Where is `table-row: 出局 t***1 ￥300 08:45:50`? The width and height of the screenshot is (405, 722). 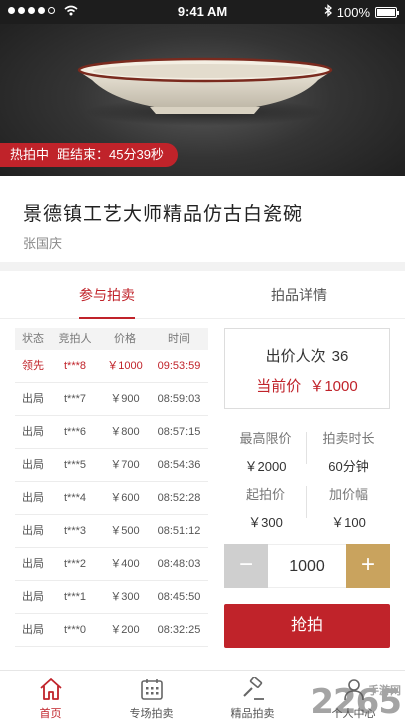 table-row: 出局 t***1 ￥300 08:45:50 is located at coordinates (111, 597).